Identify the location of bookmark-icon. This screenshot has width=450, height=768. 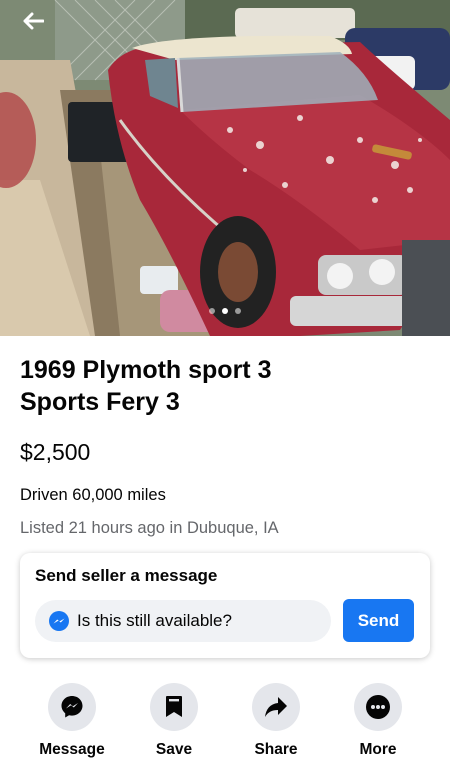
(174, 706).